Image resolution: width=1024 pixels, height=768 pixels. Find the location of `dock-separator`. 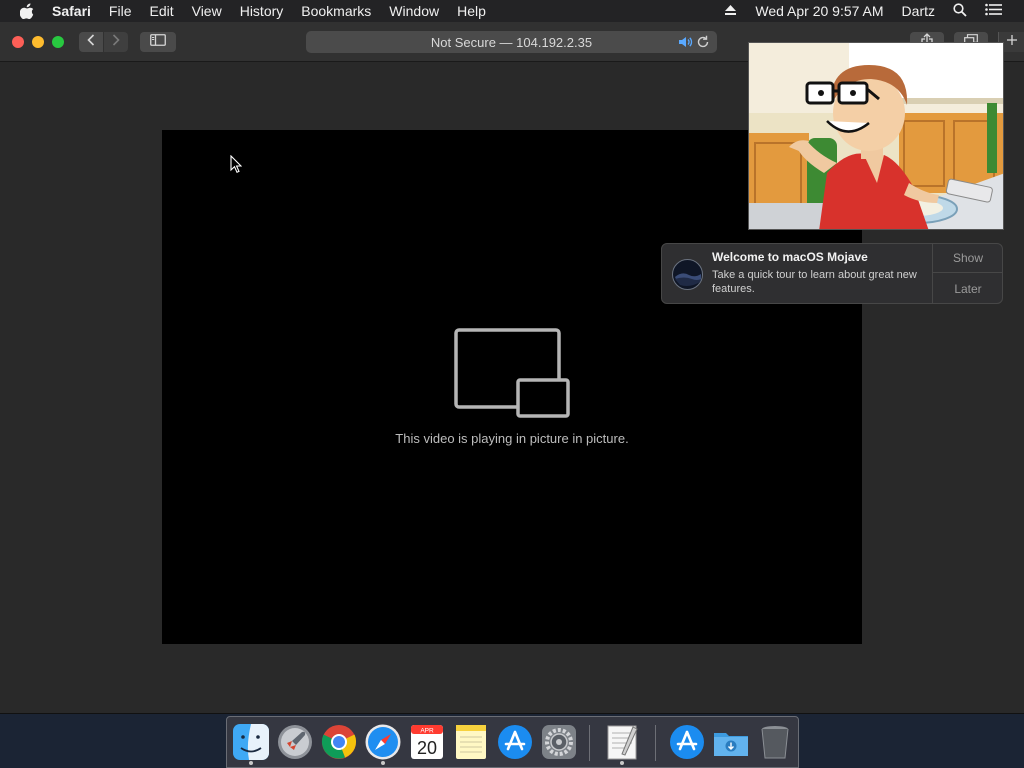

dock-separator is located at coordinates (589, 743).